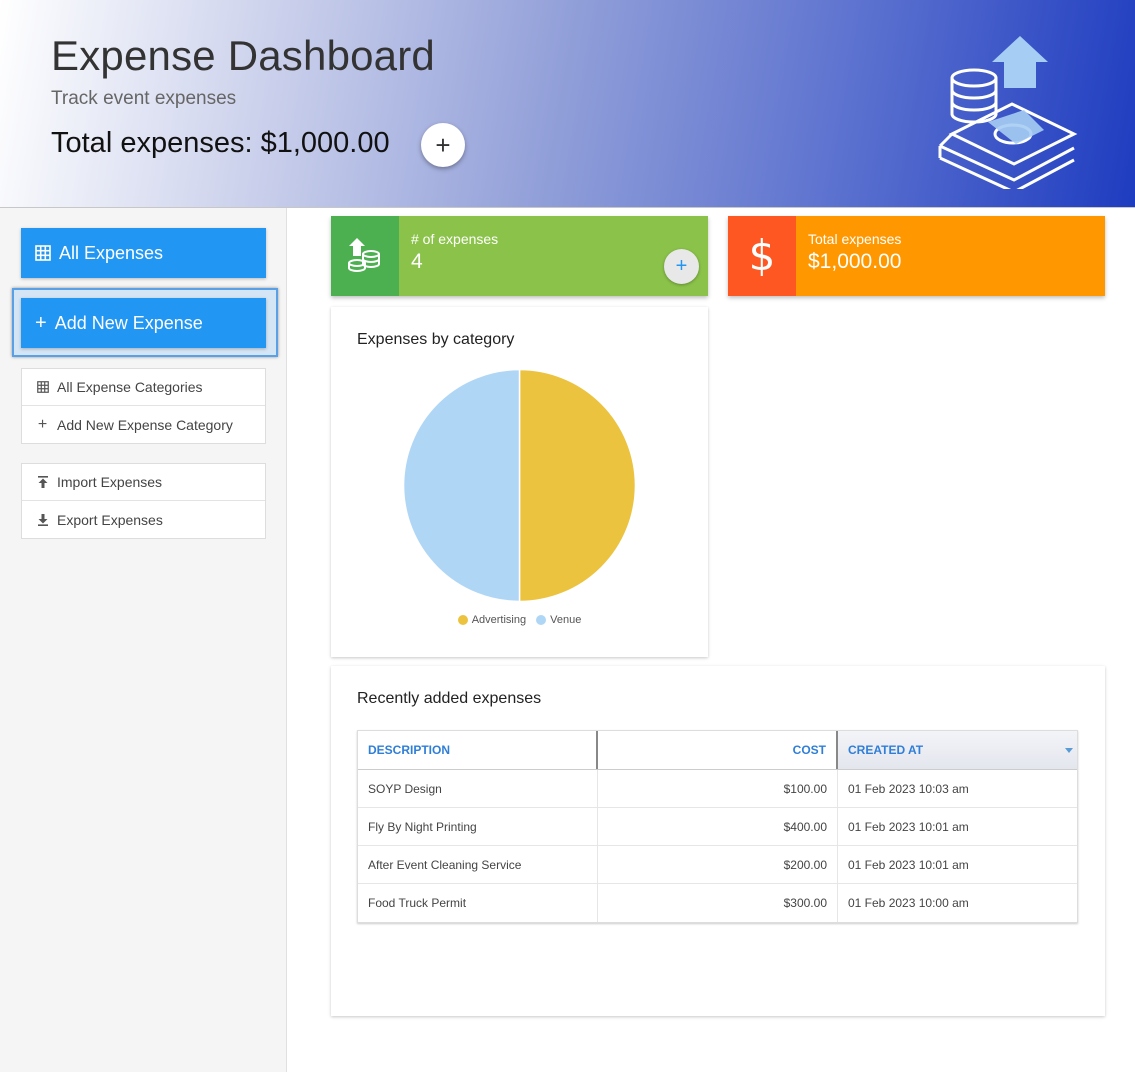 This screenshot has height=1072, width=1135. I want to click on cell-description: SOYP Design, so click(478, 788).